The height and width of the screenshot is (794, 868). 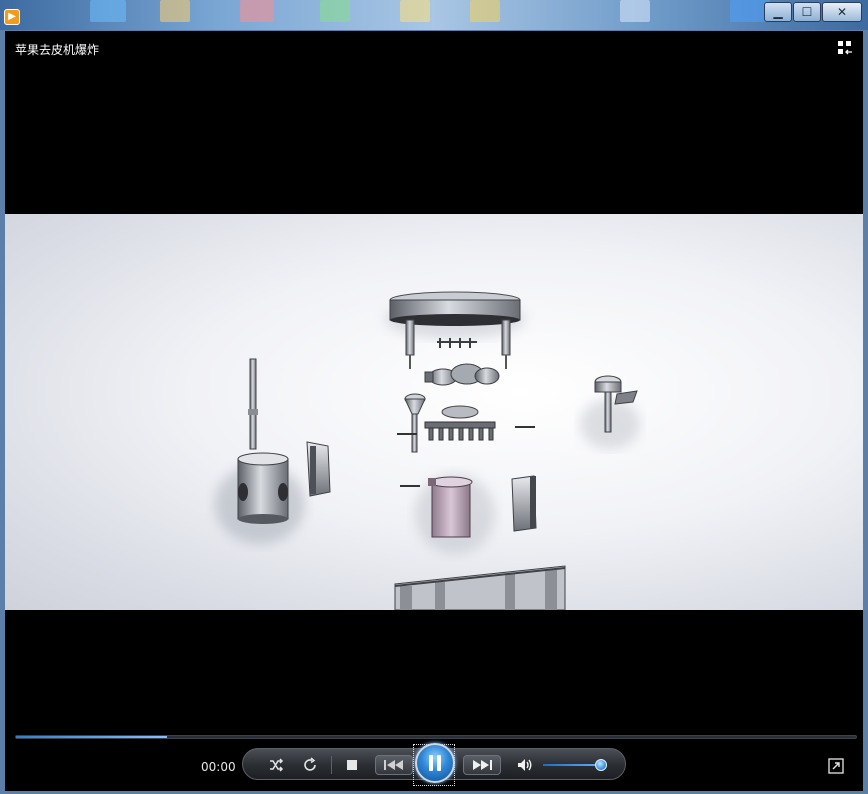 I want to click on repeat-icon, so click(x=310, y=764).